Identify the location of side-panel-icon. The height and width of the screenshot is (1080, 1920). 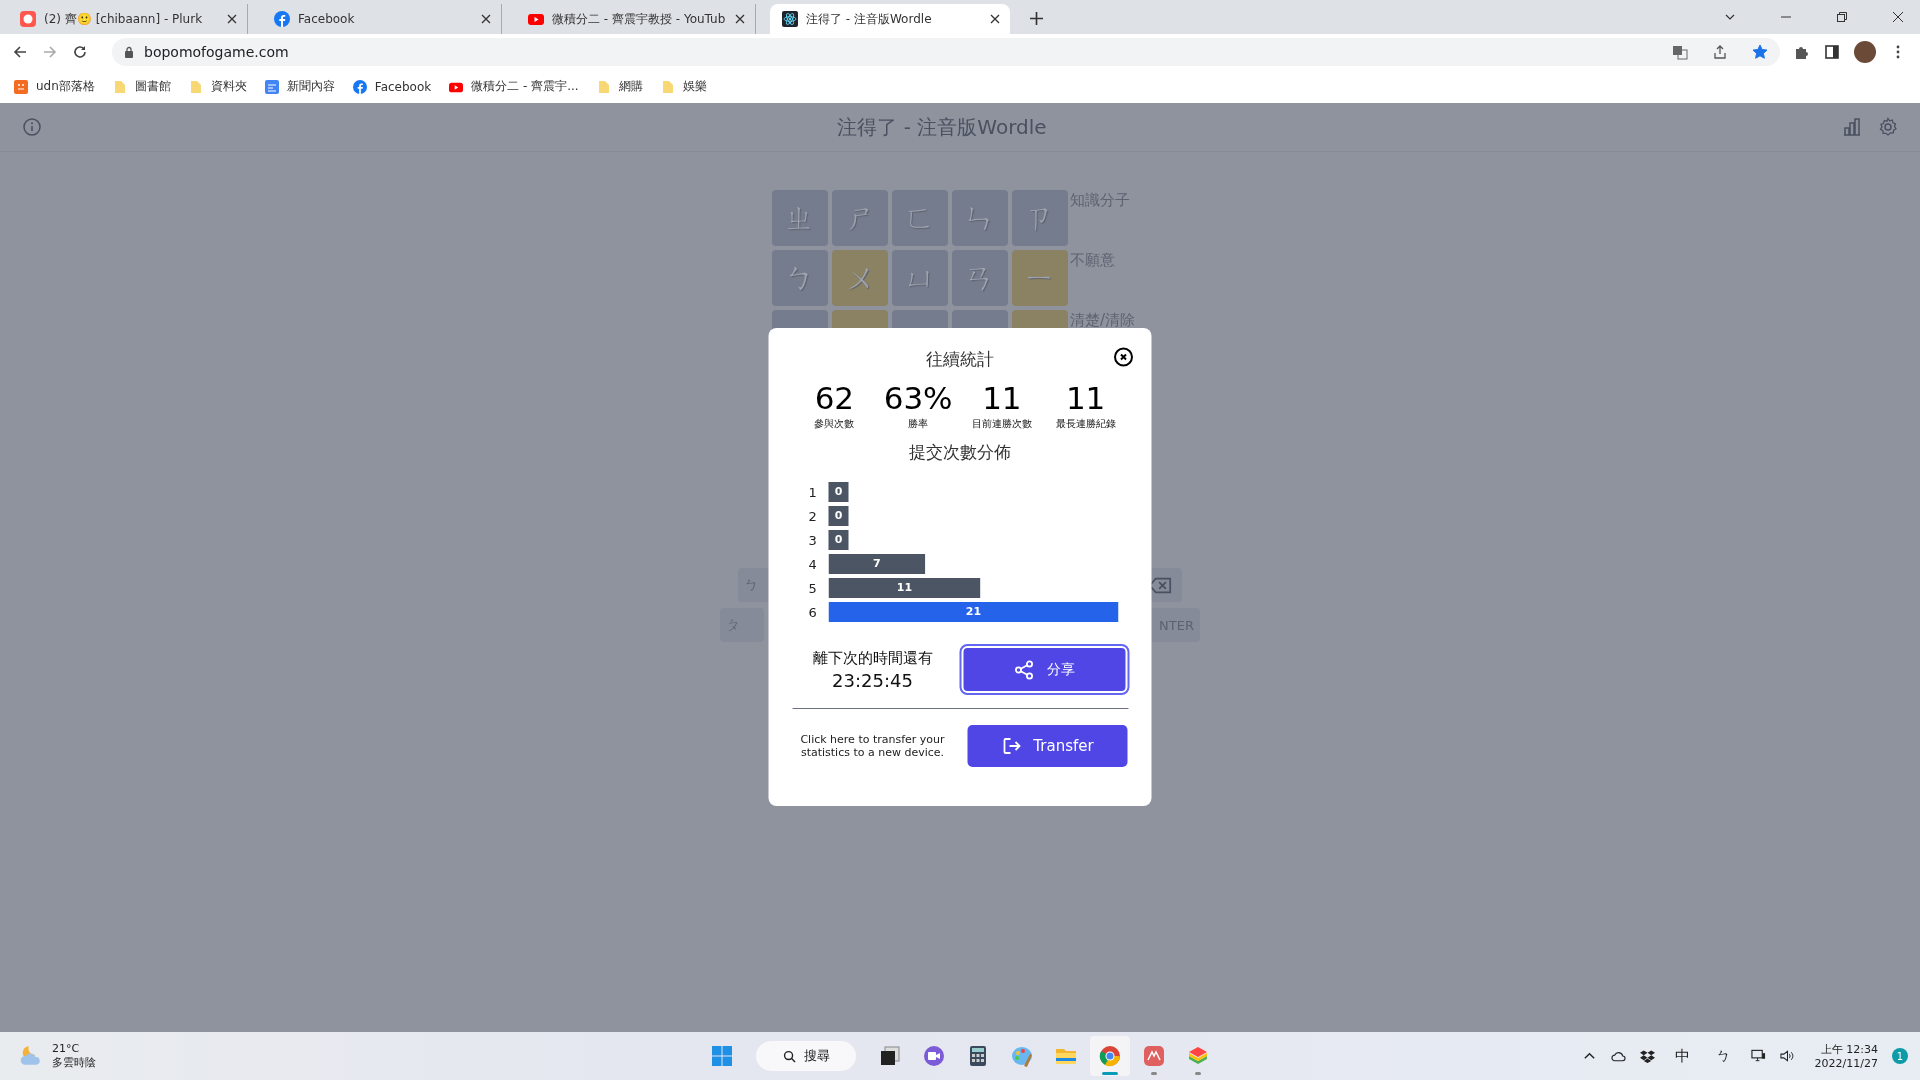
(1832, 52).